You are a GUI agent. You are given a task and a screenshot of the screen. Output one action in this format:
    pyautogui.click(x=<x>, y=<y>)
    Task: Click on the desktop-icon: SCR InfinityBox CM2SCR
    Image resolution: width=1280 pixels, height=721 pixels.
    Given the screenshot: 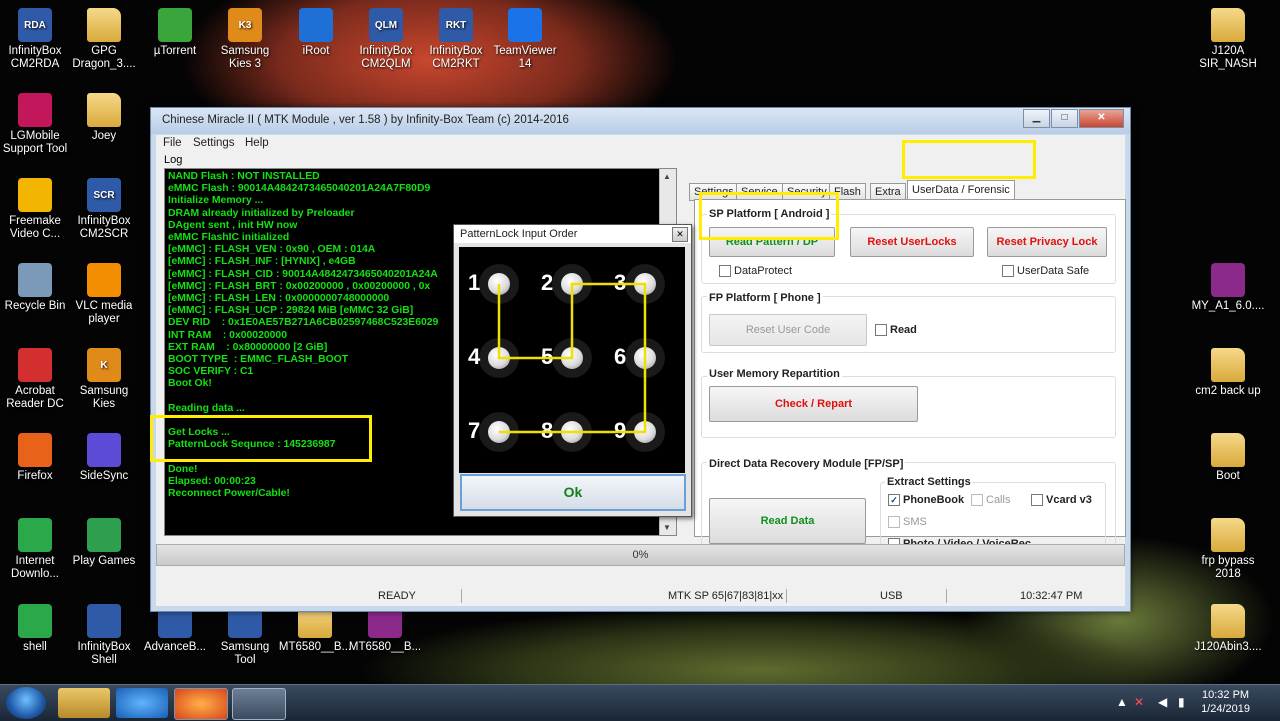 What is the action you would take?
    pyautogui.click(x=104, y=209)
    